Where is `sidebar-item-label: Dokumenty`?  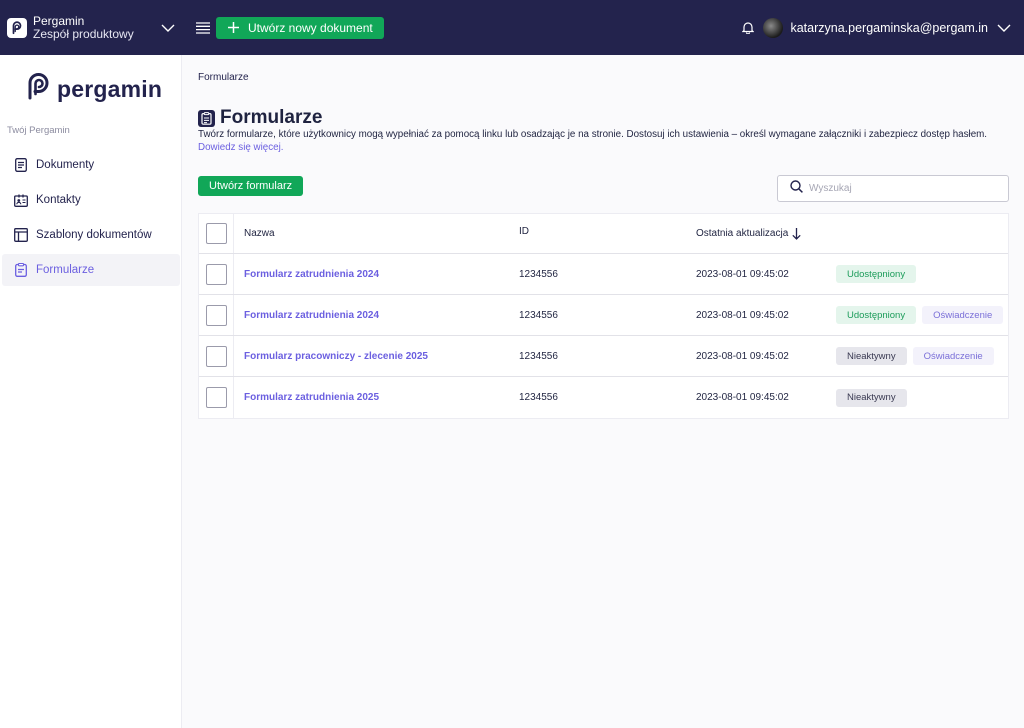 sidebar-item-label: Dokumenty is located at coordinates (65, 165).